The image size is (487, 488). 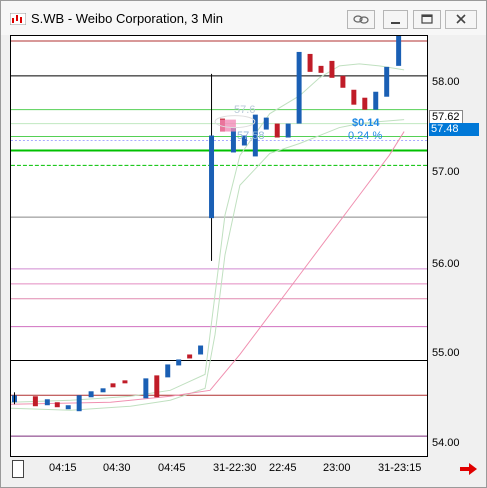 What do you see at coordinates (446, 353) in the screenshot?
I see `y-tick: 55.00` at bounding box center [446, 353].